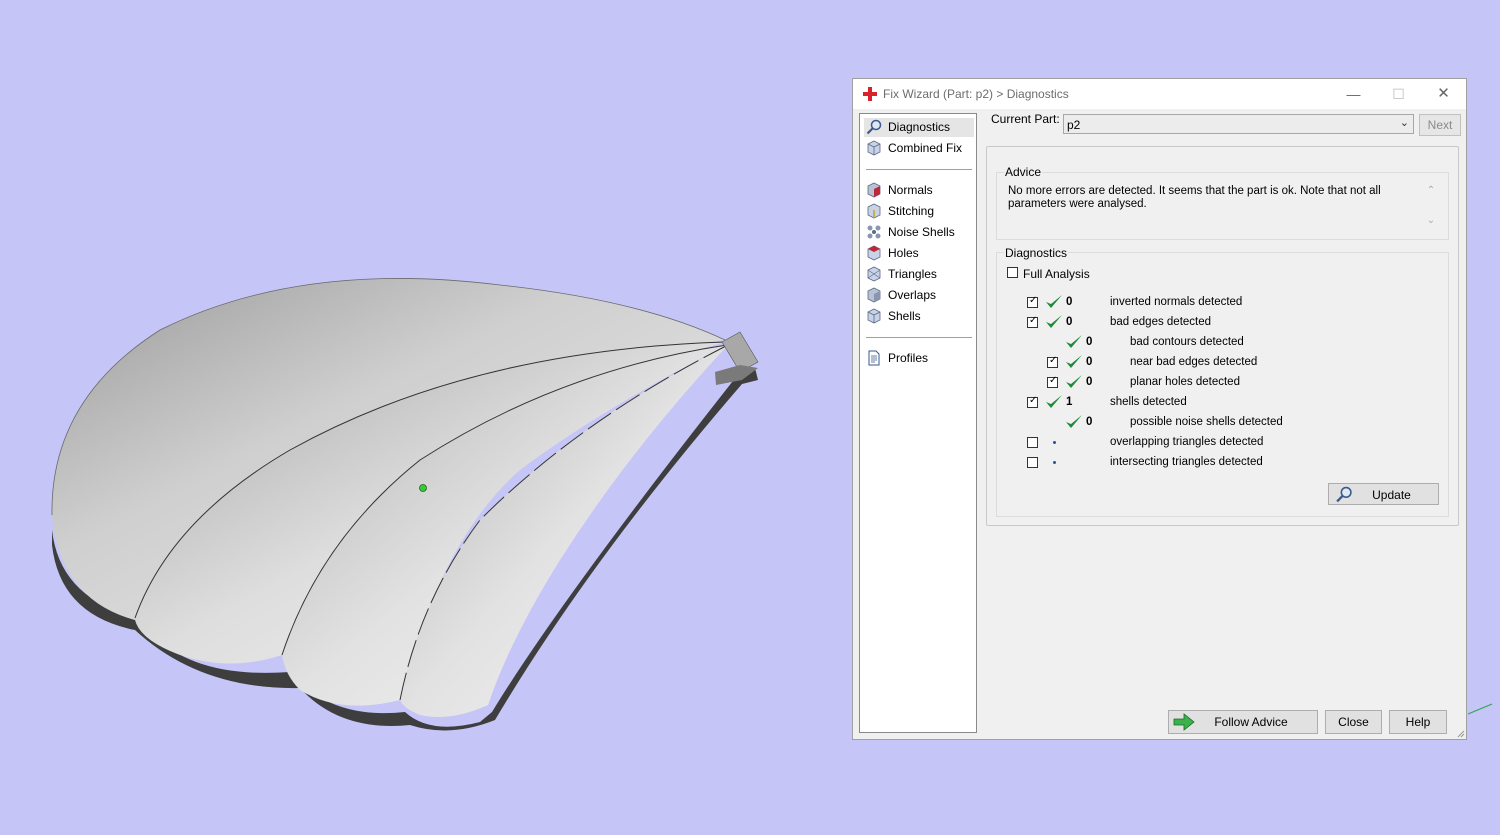  What do you see at coordinates (874, 253) in the screenshot?
I see `holes-cube-icon` at bounding box center [874, 253].